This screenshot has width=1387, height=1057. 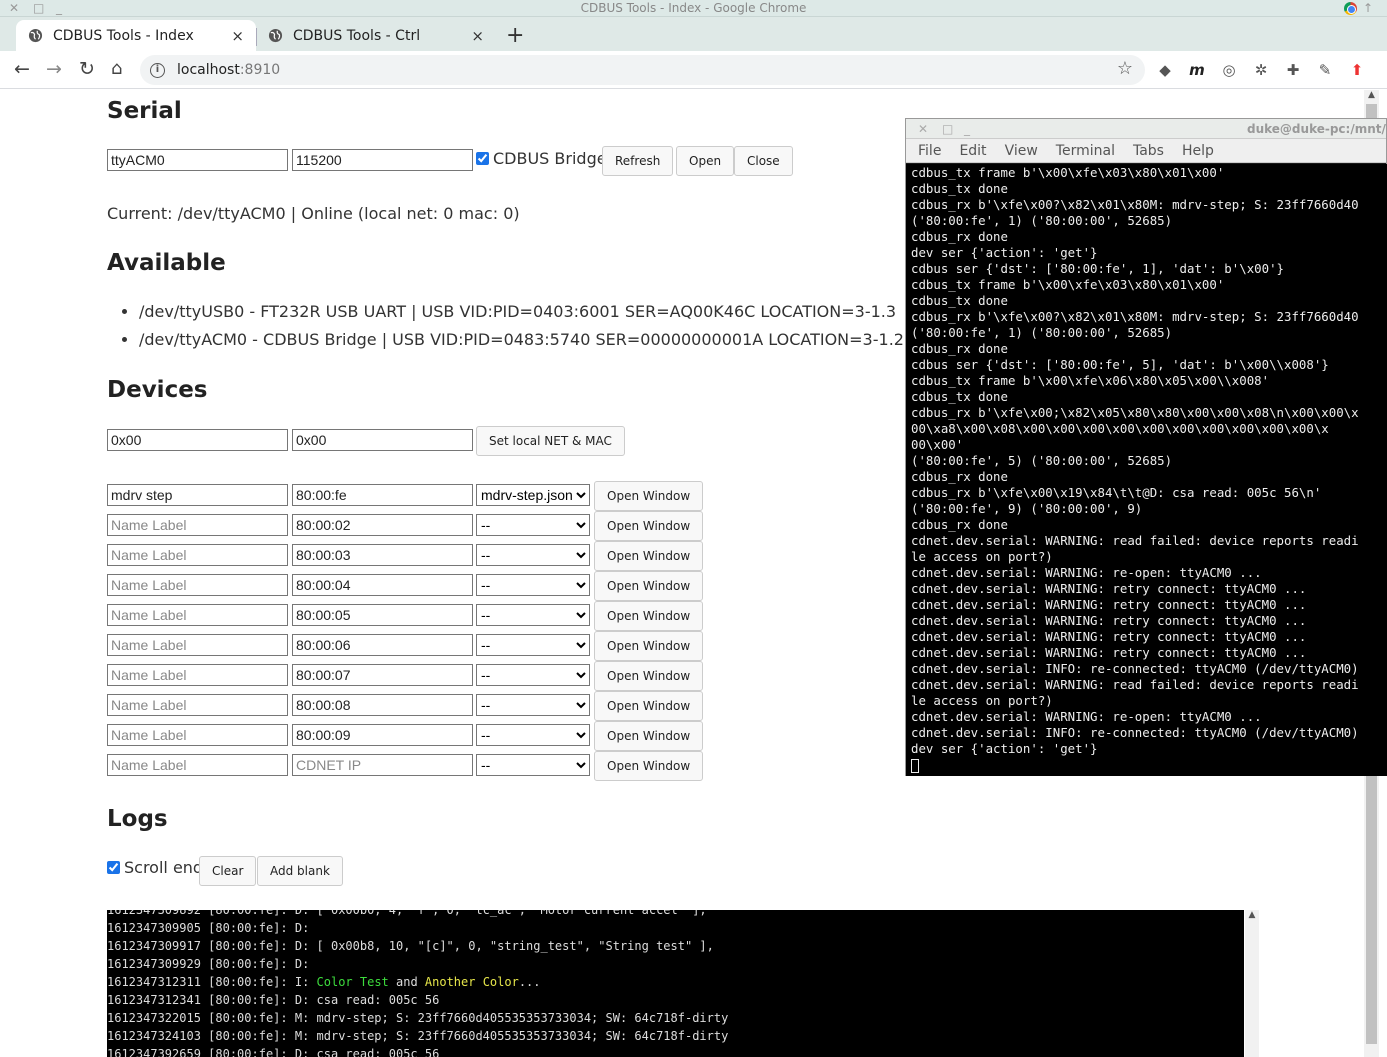 I want to click on new-tab-icon: +, so click(x=515, y=35).